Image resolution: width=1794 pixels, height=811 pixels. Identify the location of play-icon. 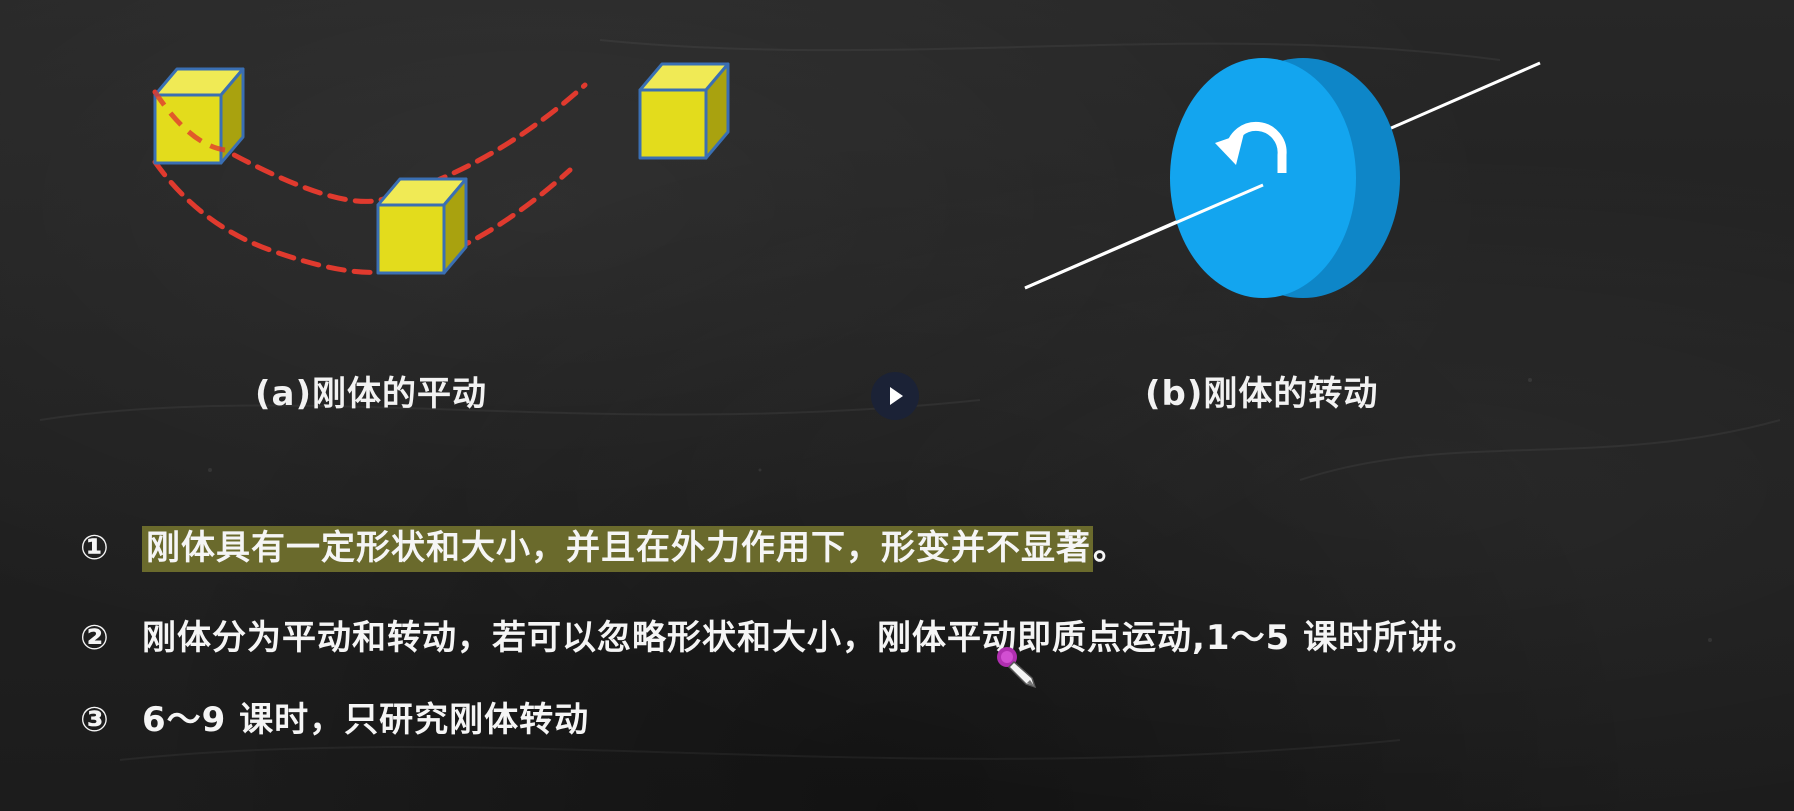
(896, 396).